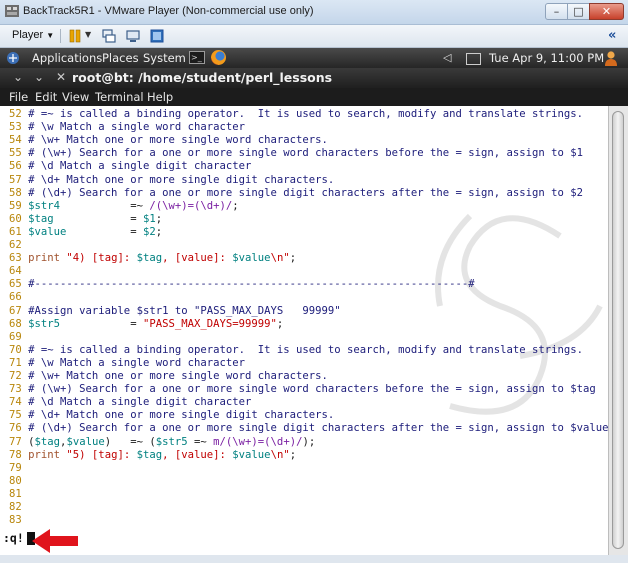  What do you see at coordinates (109, 36) in the screenshot?
I see `send-ctrl-alt-del-icon` at bounding box center [109, 36].